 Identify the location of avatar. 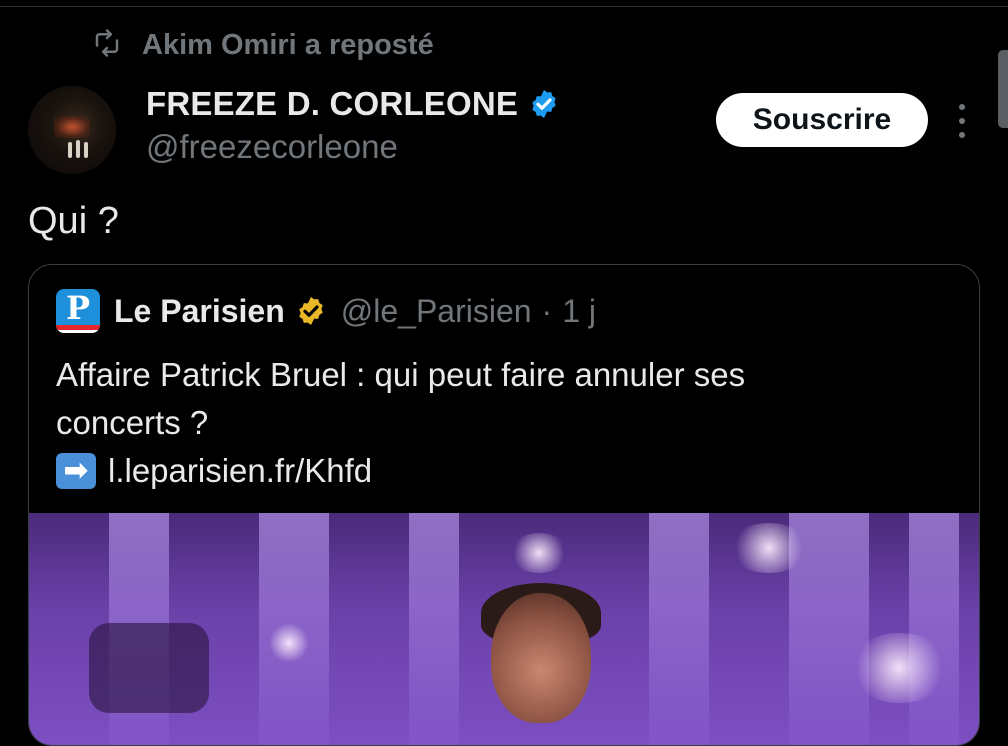
(72, 130).